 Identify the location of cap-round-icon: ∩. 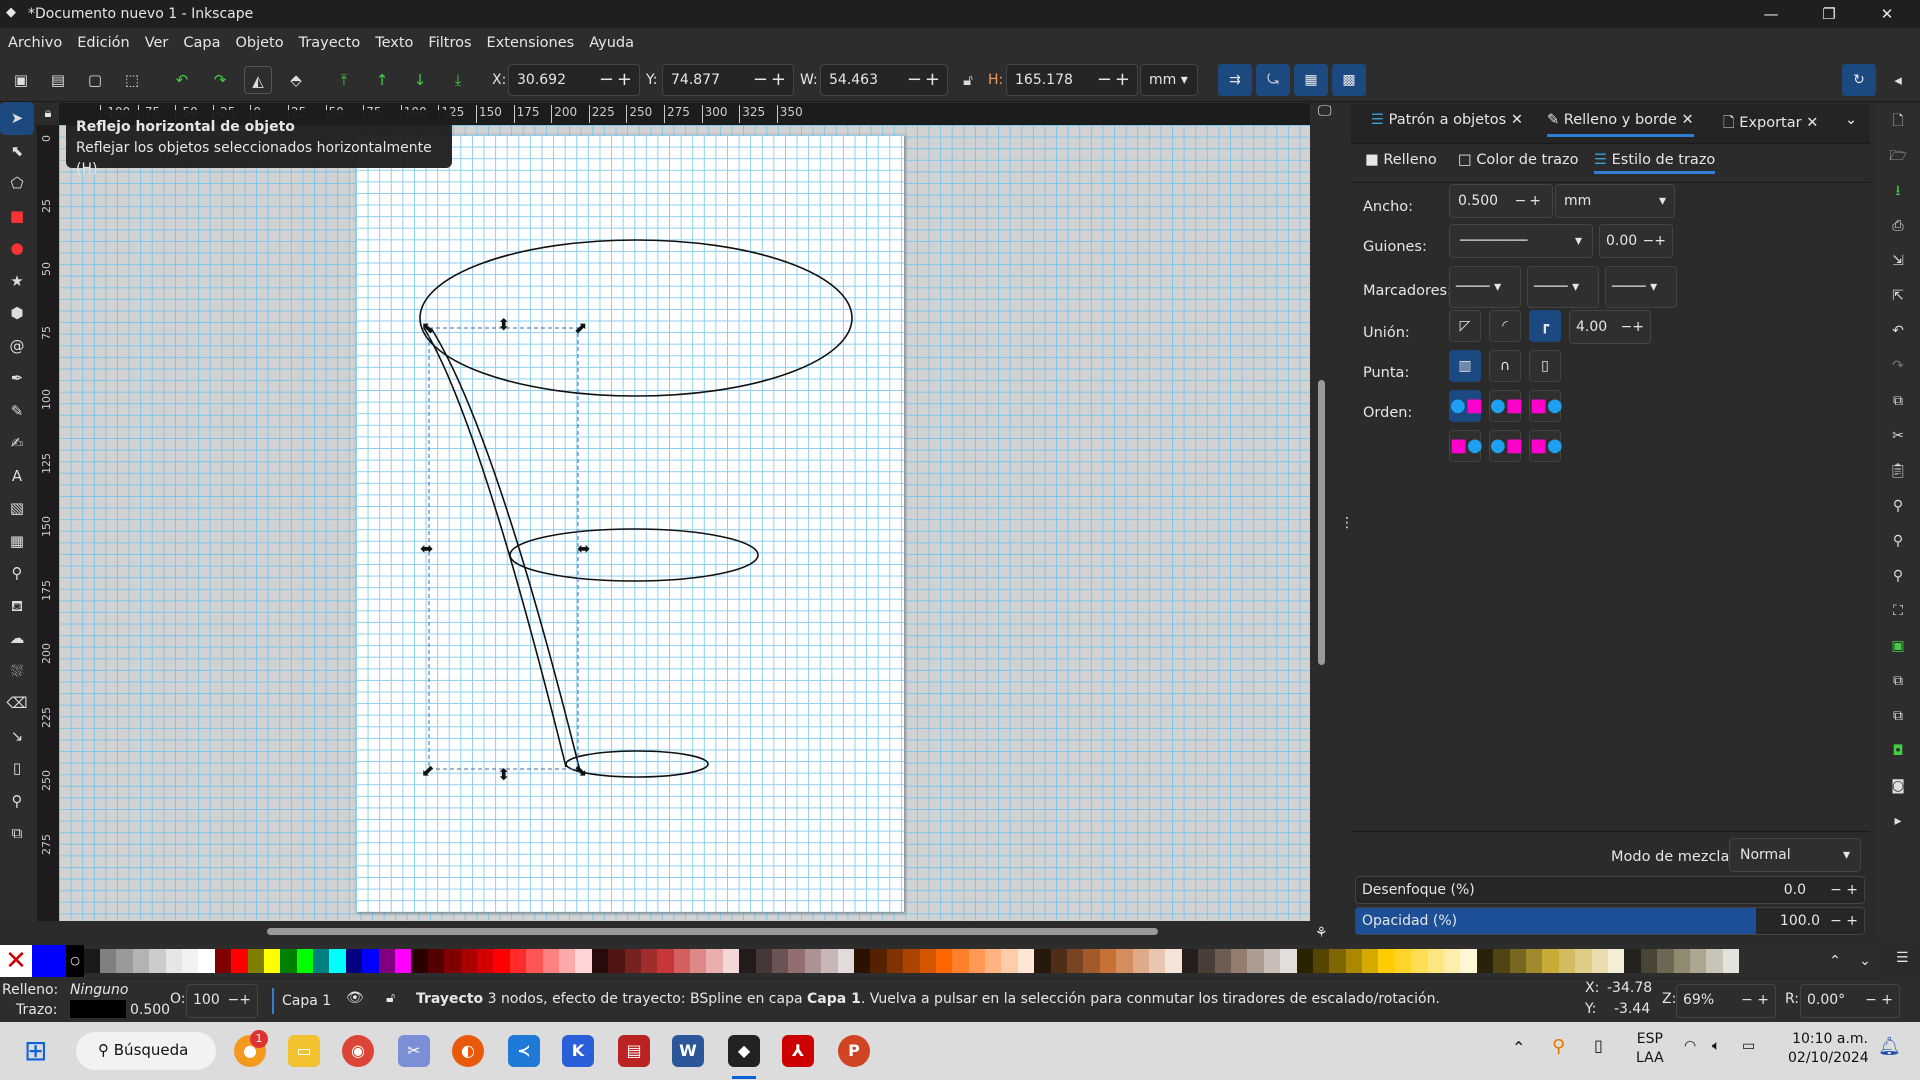
(1505, 366).